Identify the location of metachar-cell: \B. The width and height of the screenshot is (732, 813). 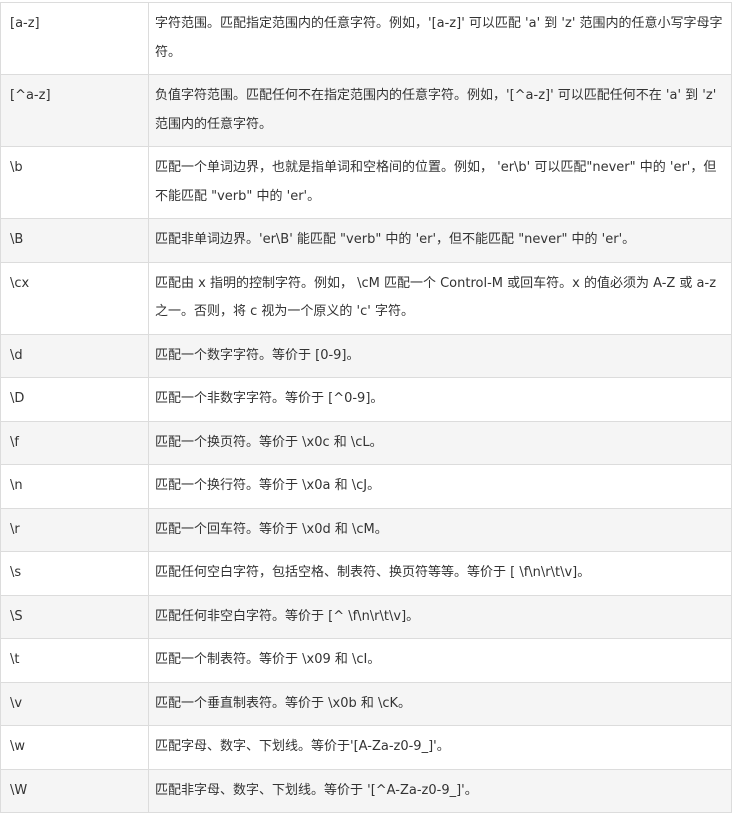
(74, 240).